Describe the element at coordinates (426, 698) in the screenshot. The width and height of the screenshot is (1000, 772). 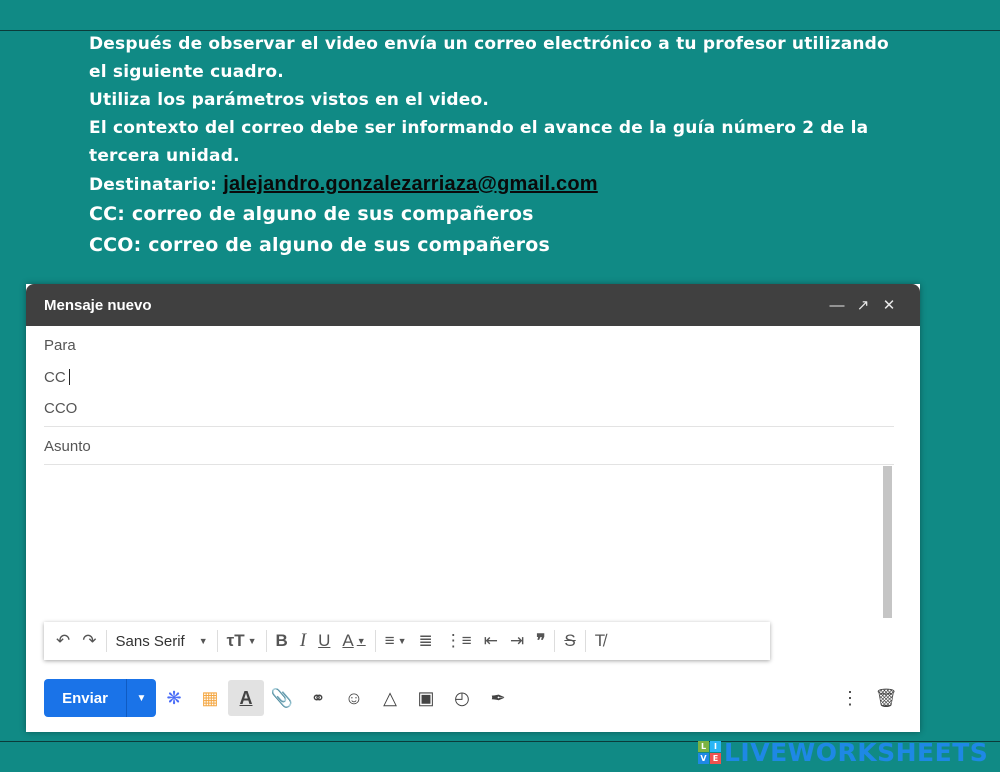
I see `photo-icon: ▣` at that location.